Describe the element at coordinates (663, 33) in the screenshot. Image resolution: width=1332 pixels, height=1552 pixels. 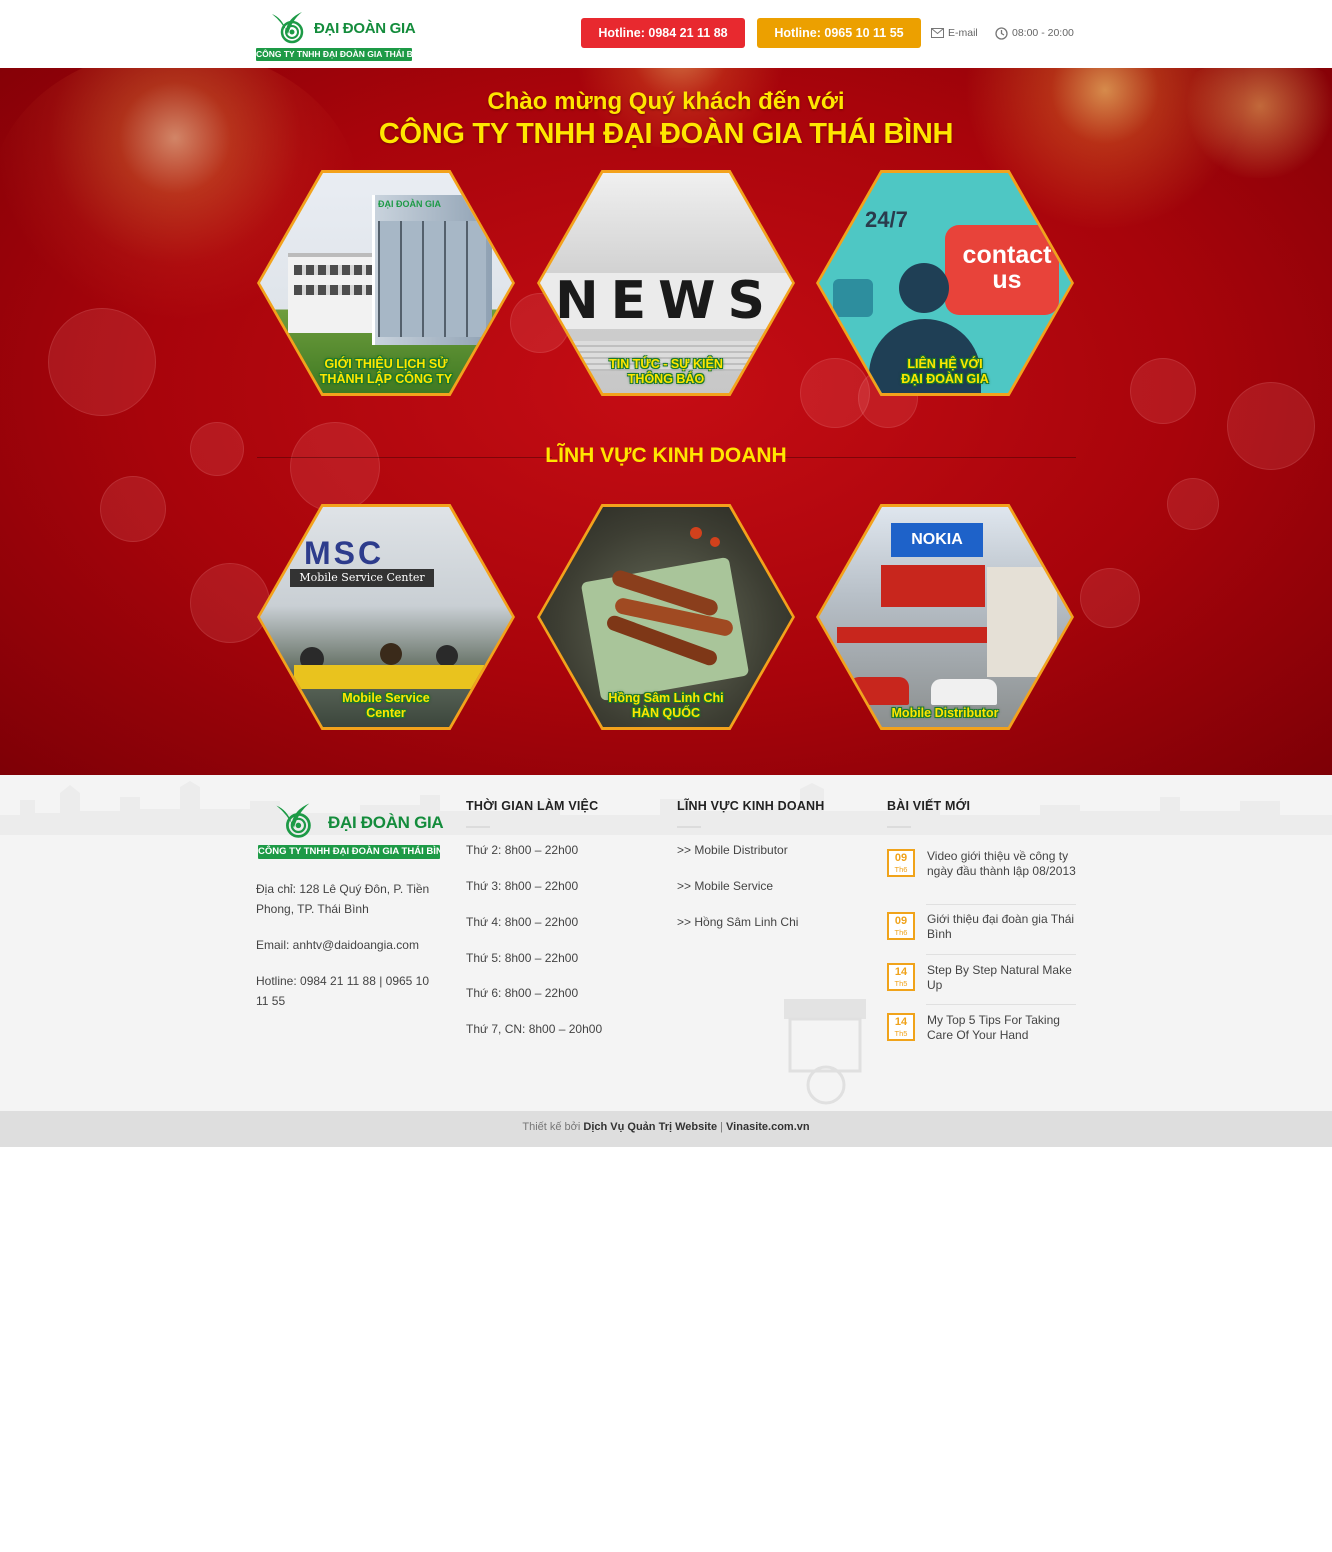
I see `hotline-1-button: Hotline: 0984 21 11 88` at that location.